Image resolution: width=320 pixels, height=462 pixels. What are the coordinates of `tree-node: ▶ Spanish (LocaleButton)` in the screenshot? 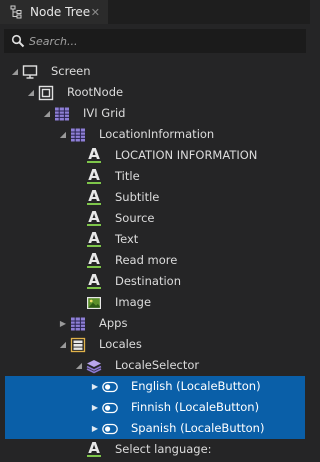 It's located at (155, 428).